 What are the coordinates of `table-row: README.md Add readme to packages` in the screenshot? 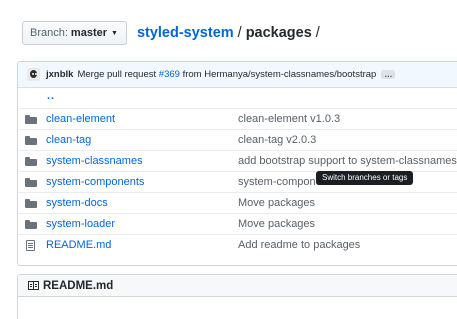 It's located at (237, 245).